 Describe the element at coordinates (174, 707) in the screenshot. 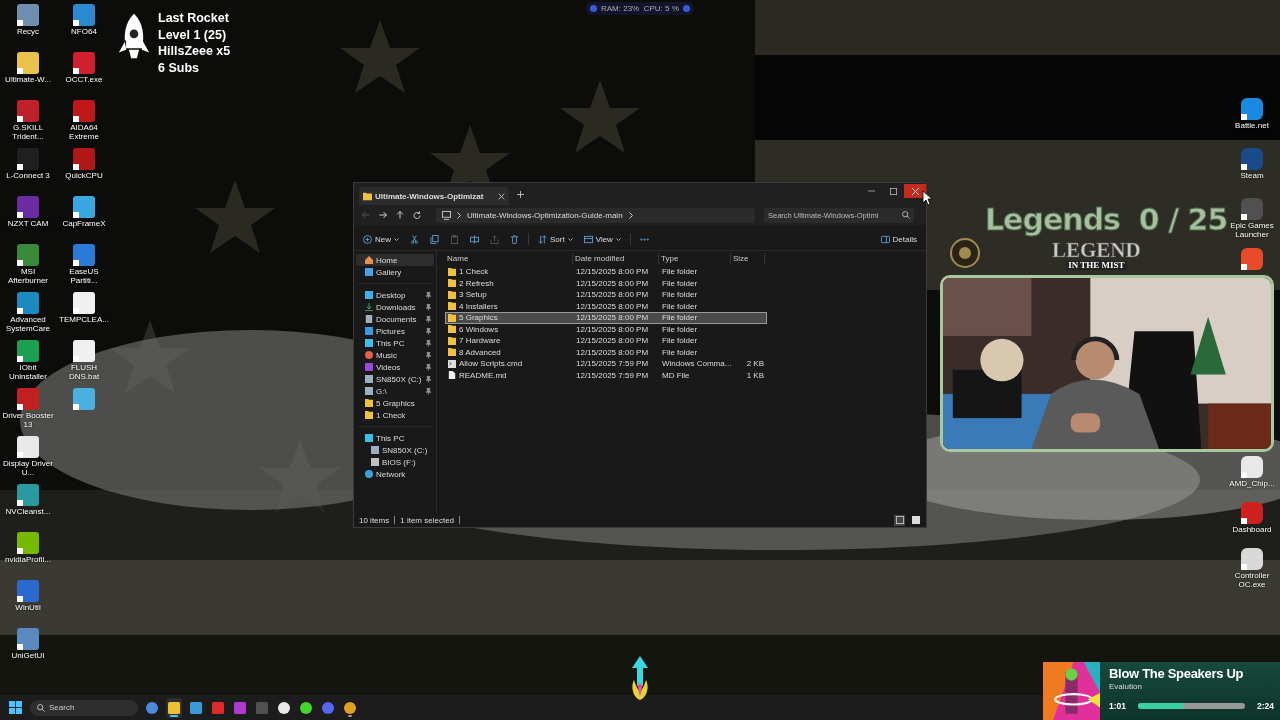

I see `taskbar-app-button` at that location.